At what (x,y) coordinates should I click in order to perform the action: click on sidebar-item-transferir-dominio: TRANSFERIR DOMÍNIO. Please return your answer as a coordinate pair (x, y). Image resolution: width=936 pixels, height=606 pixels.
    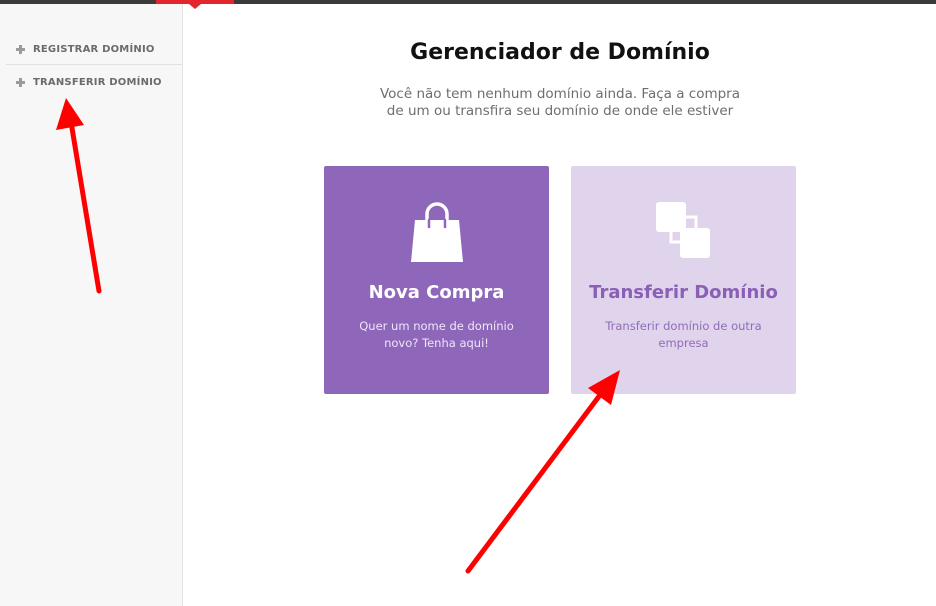
    Looking at the image, I should click on (94, 82).